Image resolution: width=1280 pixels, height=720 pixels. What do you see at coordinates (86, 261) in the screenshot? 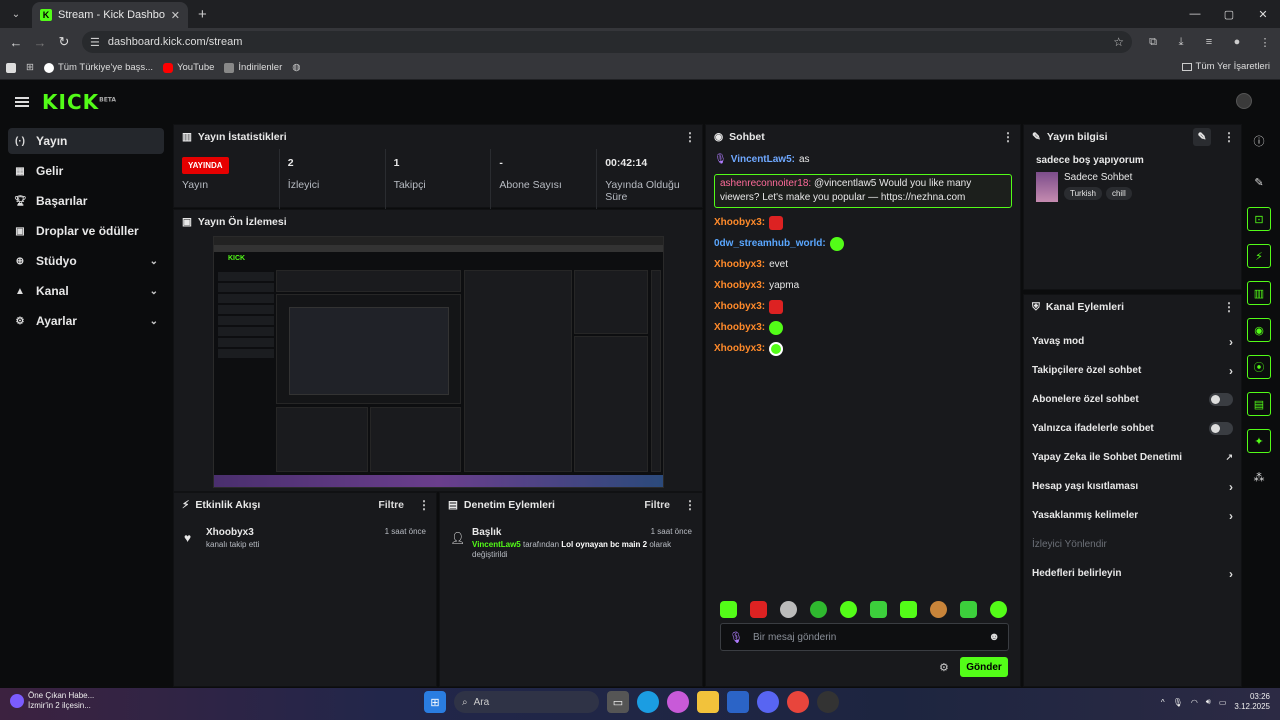
I see `sidebar-item-studyo: ⊕ Stüdyo ⌄` at bounding box center [86, 261].